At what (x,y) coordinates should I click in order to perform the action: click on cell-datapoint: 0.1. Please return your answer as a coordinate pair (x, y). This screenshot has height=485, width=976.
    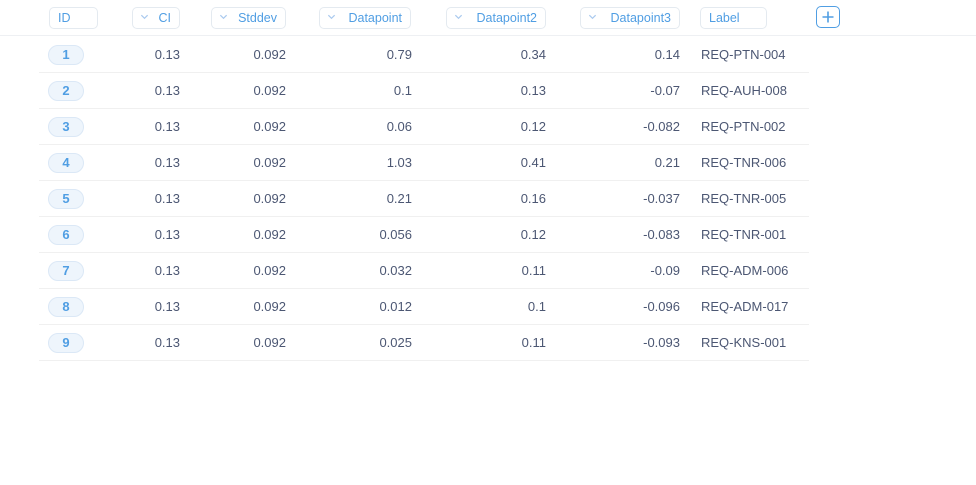
    Looking at the image, I should click on (402, 90).